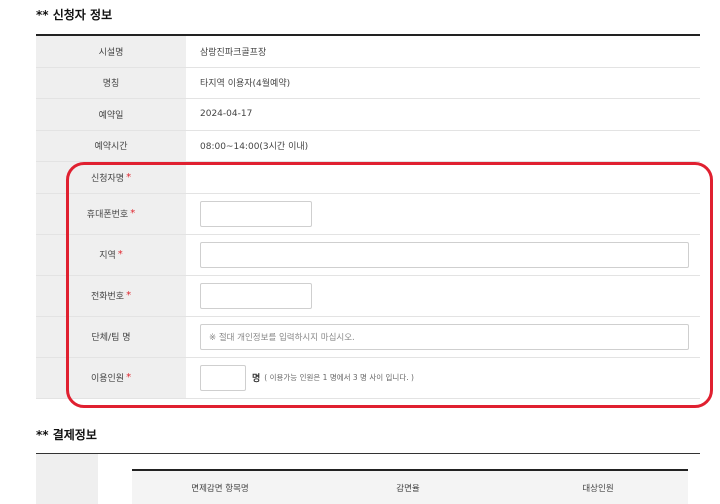 This screenshot has height=504, width=720. I want to click on payment-label-cell, so click(67, 479).